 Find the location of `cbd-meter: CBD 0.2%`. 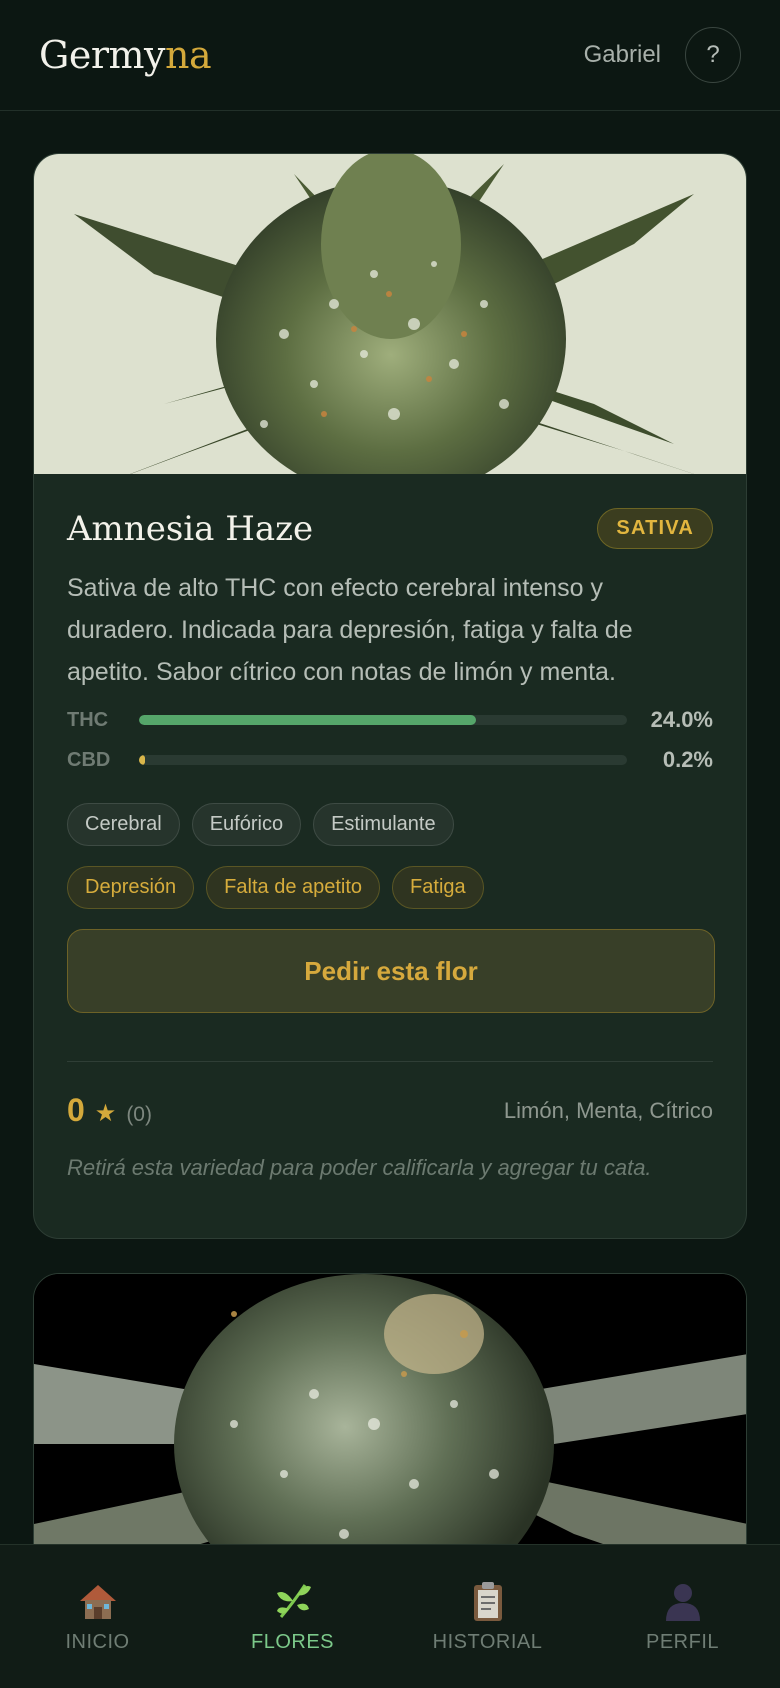

cbd-meter: CBD 0.2% is located at coordinates (390, 760).